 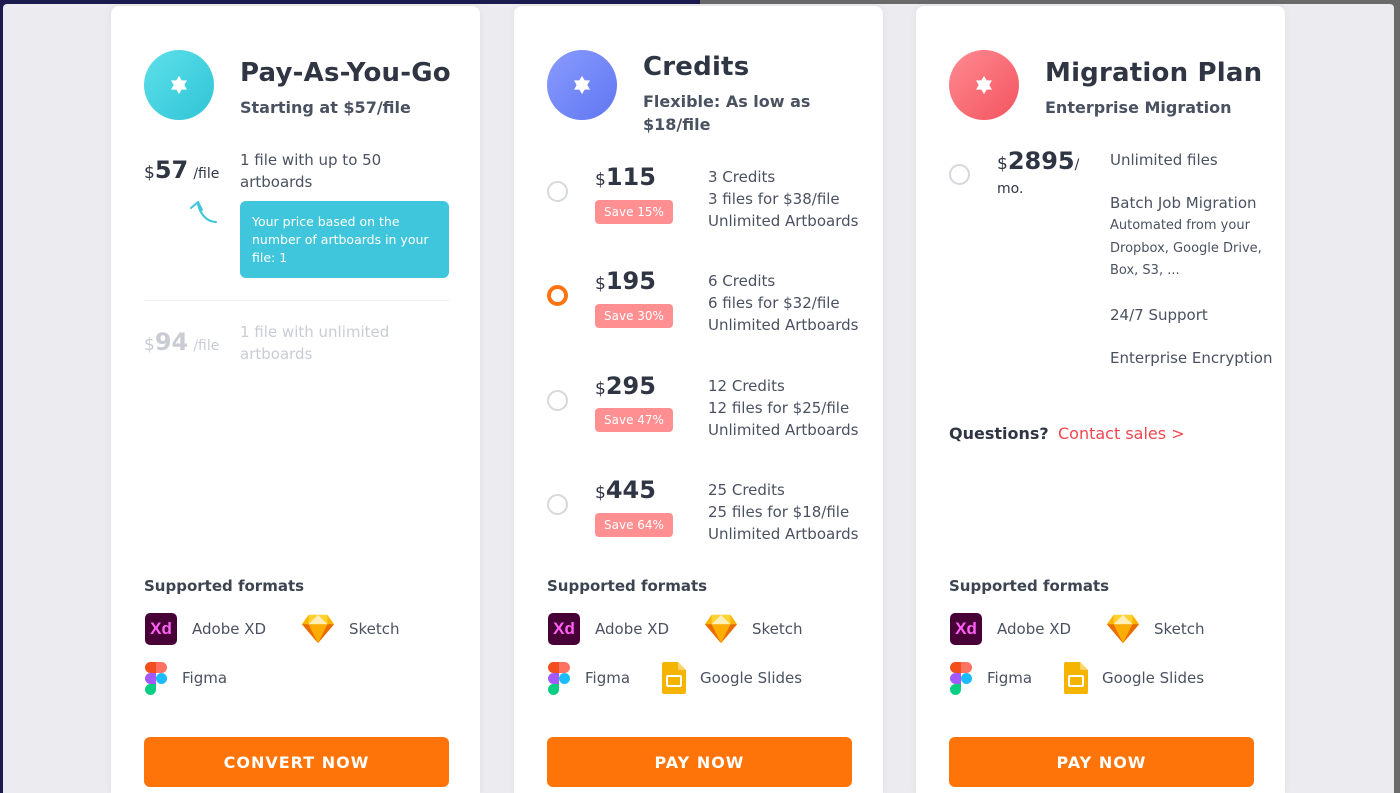 What do you see at coordinates (727, 113) in the screenshot?
I see `plan-subtitle: Flexible: As low as $18/file` at bounding box center [727, 113].